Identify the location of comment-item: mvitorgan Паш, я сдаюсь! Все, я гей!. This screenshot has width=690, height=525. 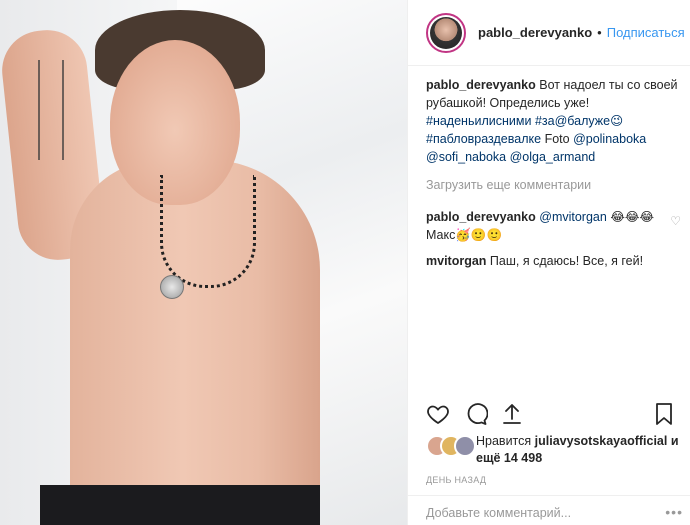
(553, 261).